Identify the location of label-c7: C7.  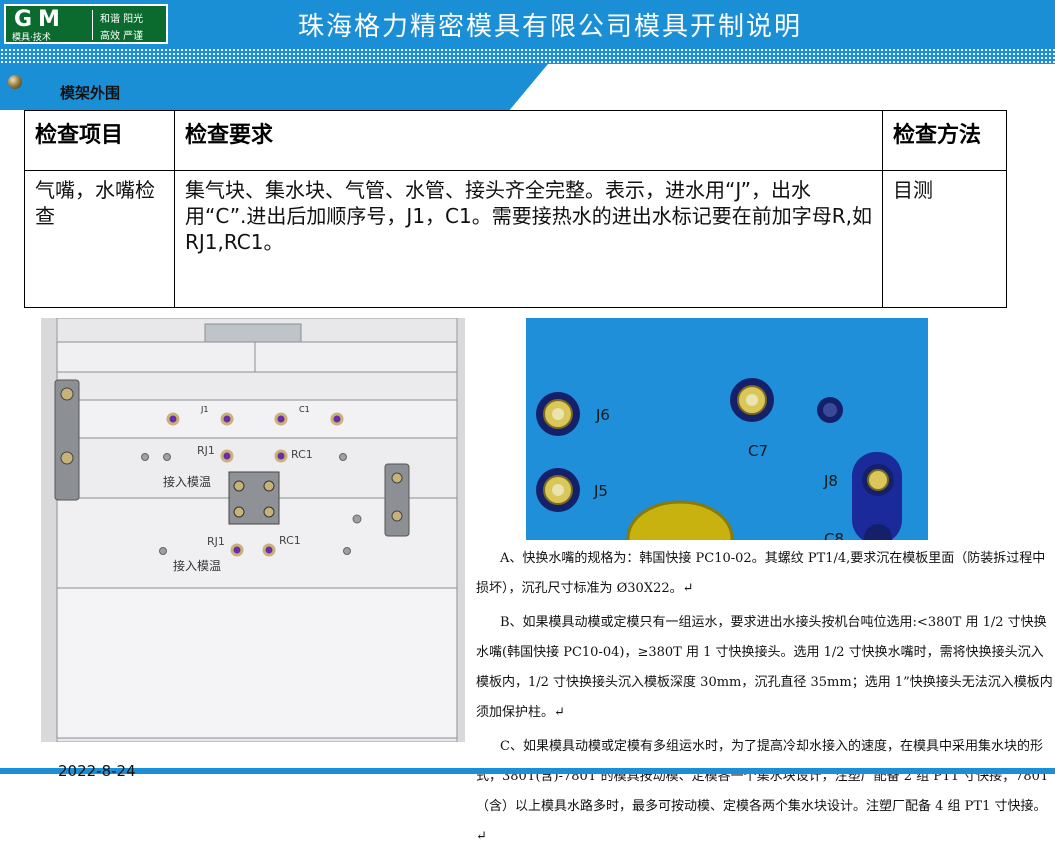
(758, 451).